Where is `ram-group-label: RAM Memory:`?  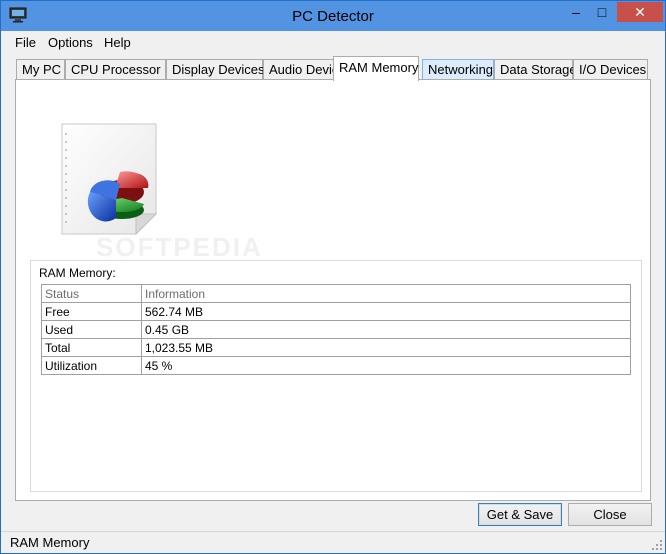 ram-group-label: RAM Memory: is located at coordinates (77, 273).